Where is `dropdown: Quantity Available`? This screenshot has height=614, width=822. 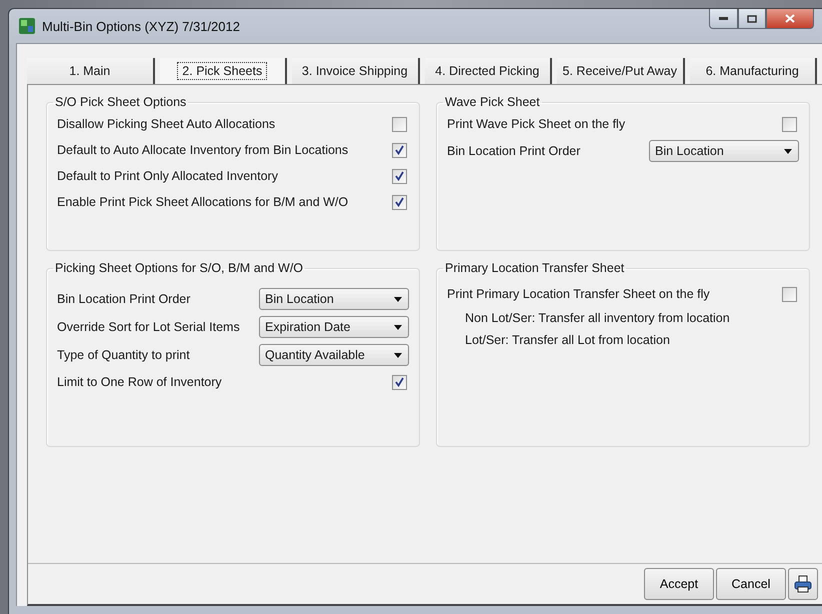
dropdown: Quantity Available is located at coordinates (334, 355).